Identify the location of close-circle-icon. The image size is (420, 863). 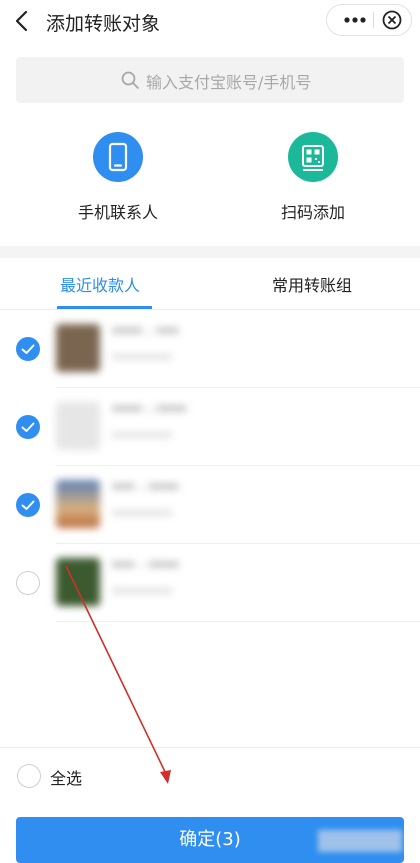
(392, 20).